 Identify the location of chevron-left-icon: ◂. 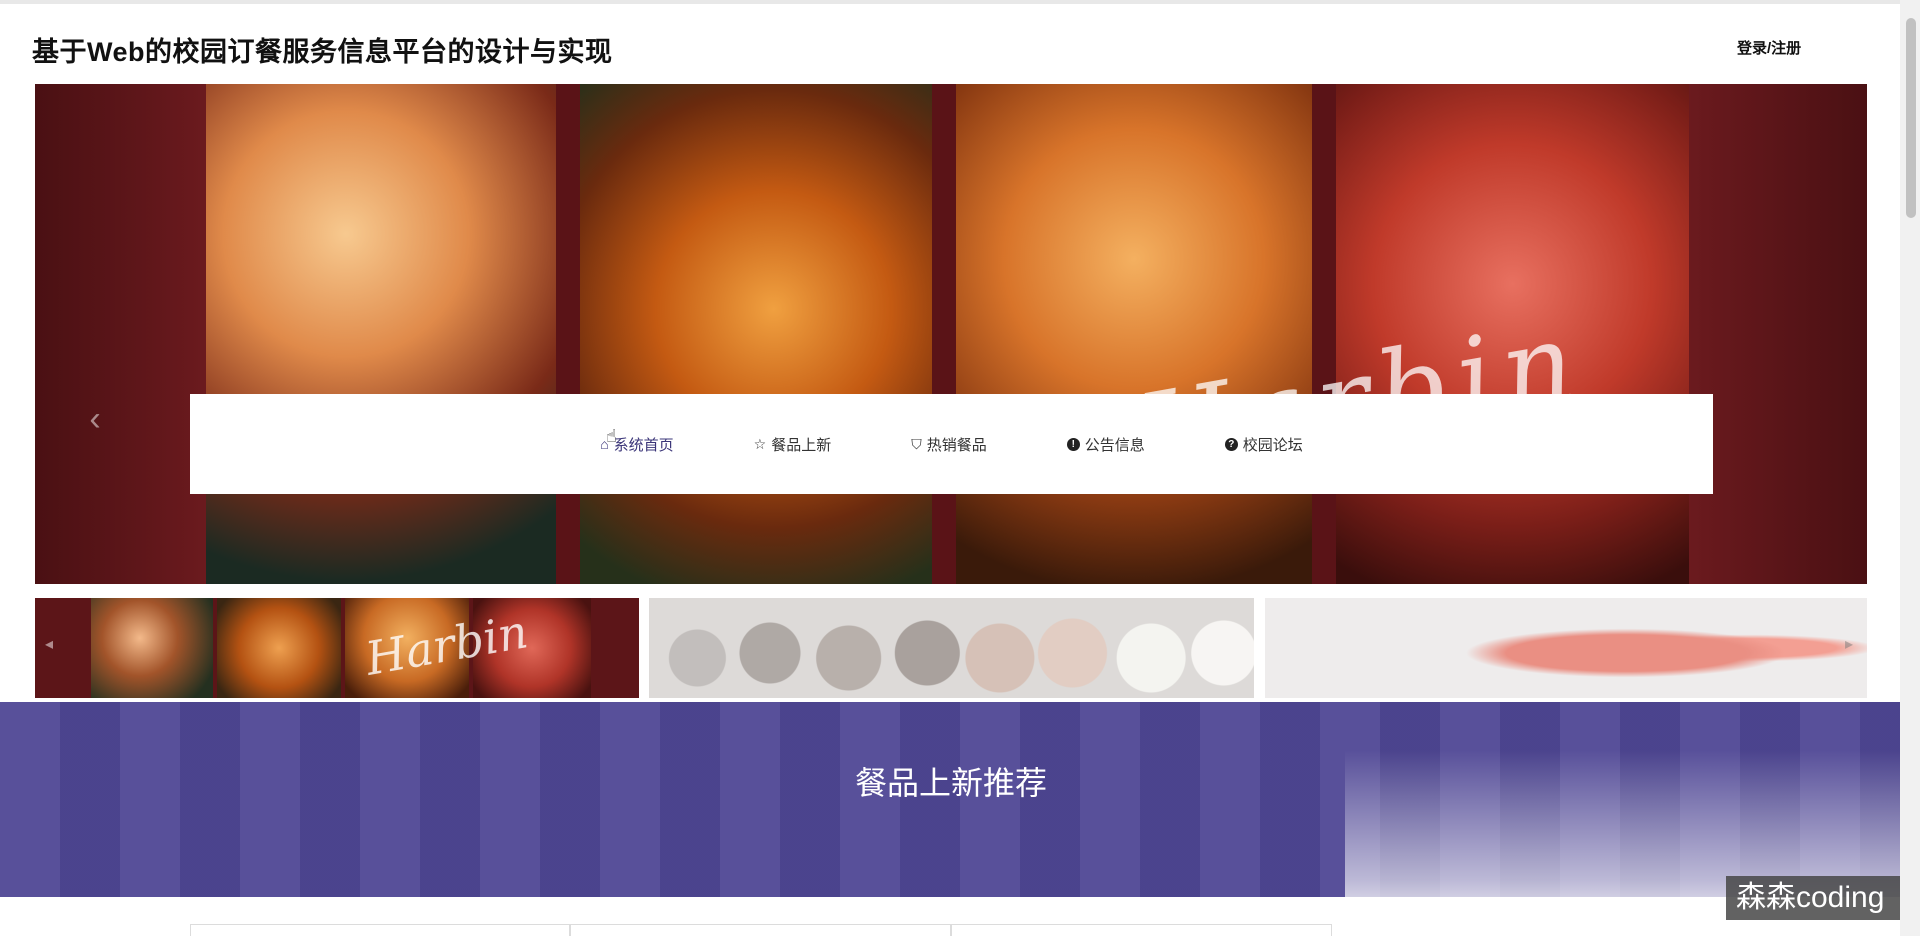
(49, 644).